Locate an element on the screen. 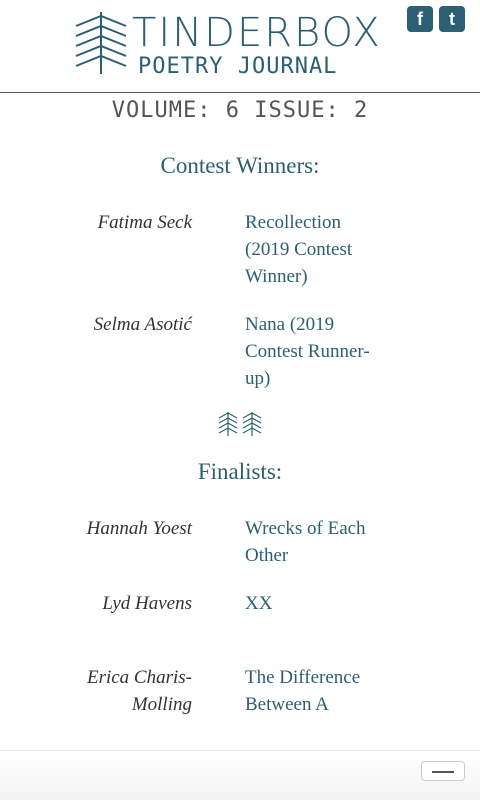 The height and width of the screenshot is (800, 480). site-header: TINDERBOX POETRY JOURNAL f t is located at coordinates (240, 46).